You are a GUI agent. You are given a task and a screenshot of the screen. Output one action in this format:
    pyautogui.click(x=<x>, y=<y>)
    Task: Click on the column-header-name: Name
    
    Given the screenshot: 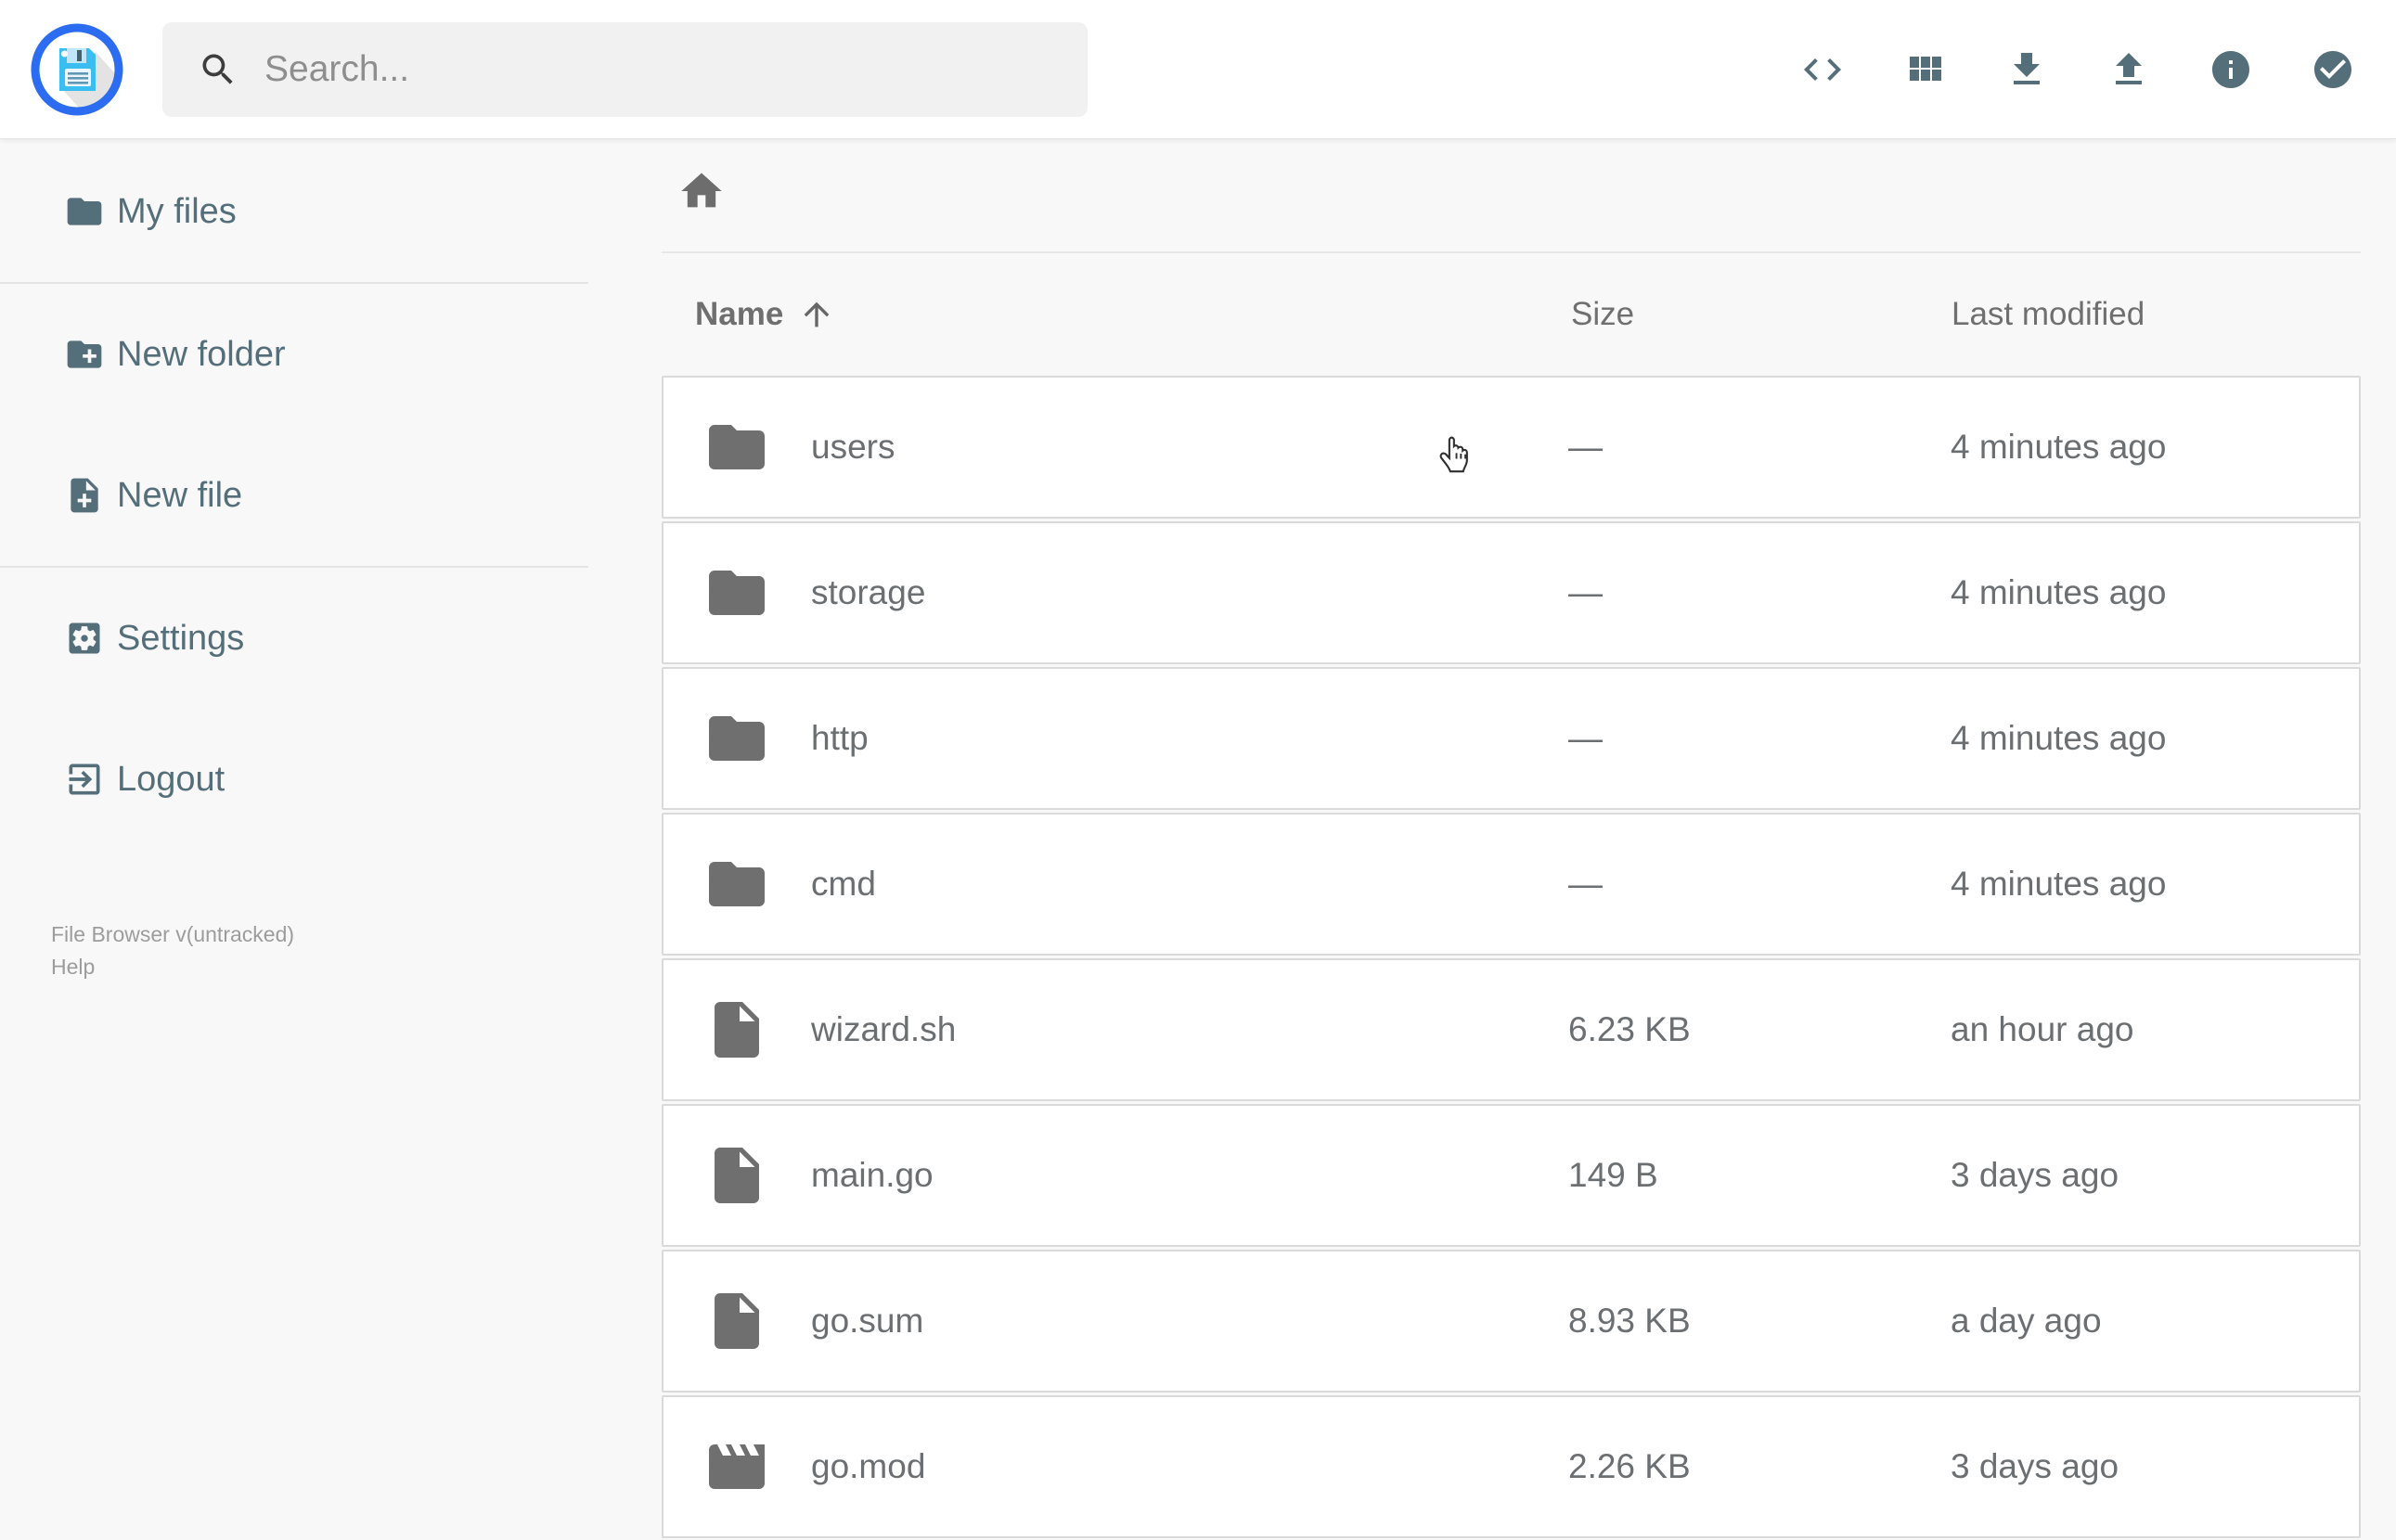 What is the action you would take?
    pyautogui.click(x=765, y=315)
    